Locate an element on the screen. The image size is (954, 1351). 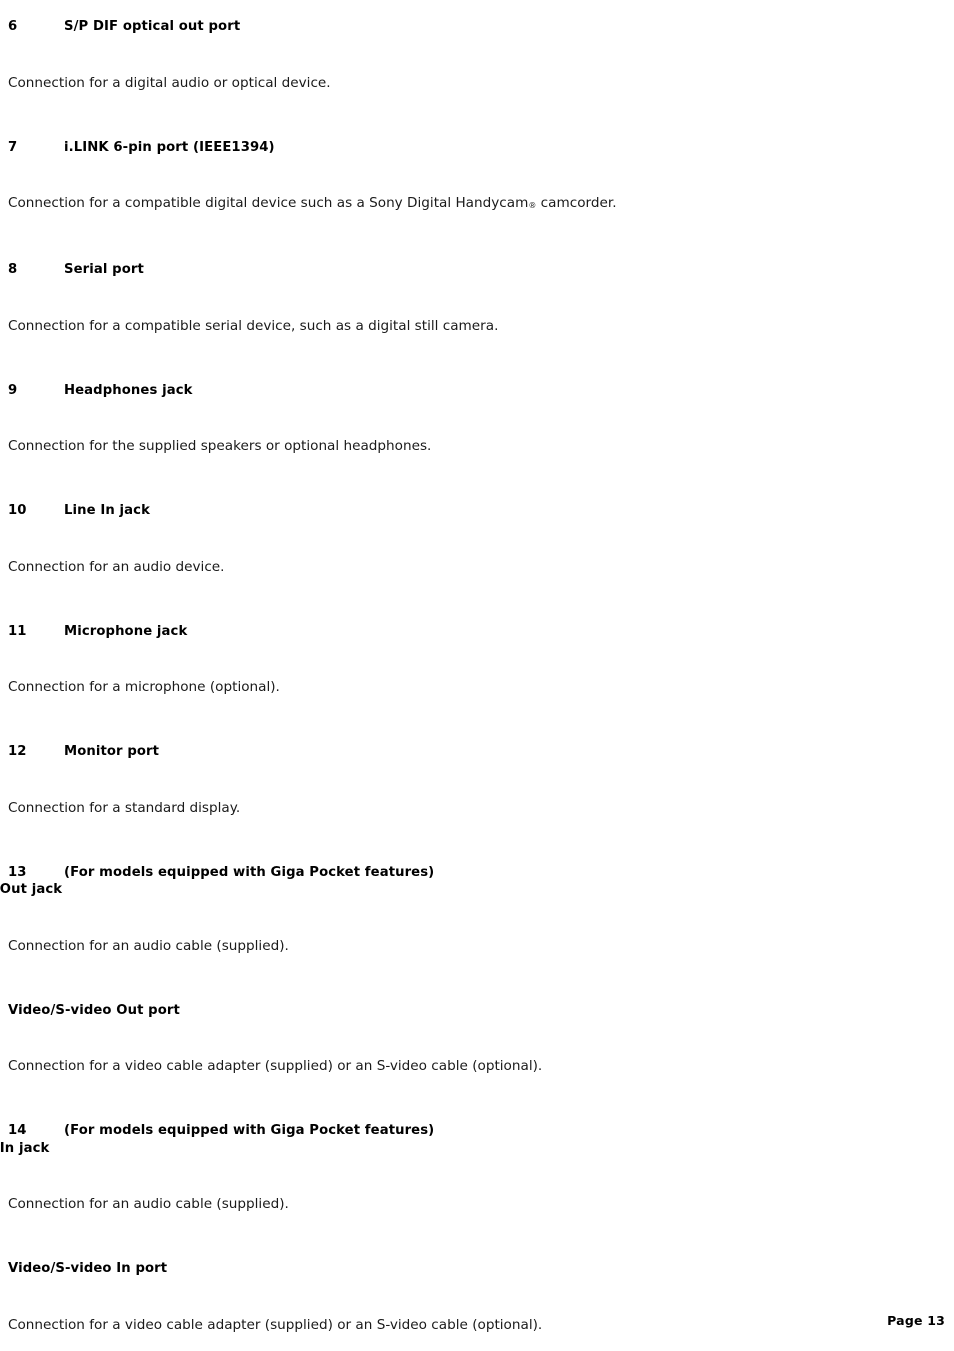
description-text-tail: camcorder. is located at coordinates (576, 203).